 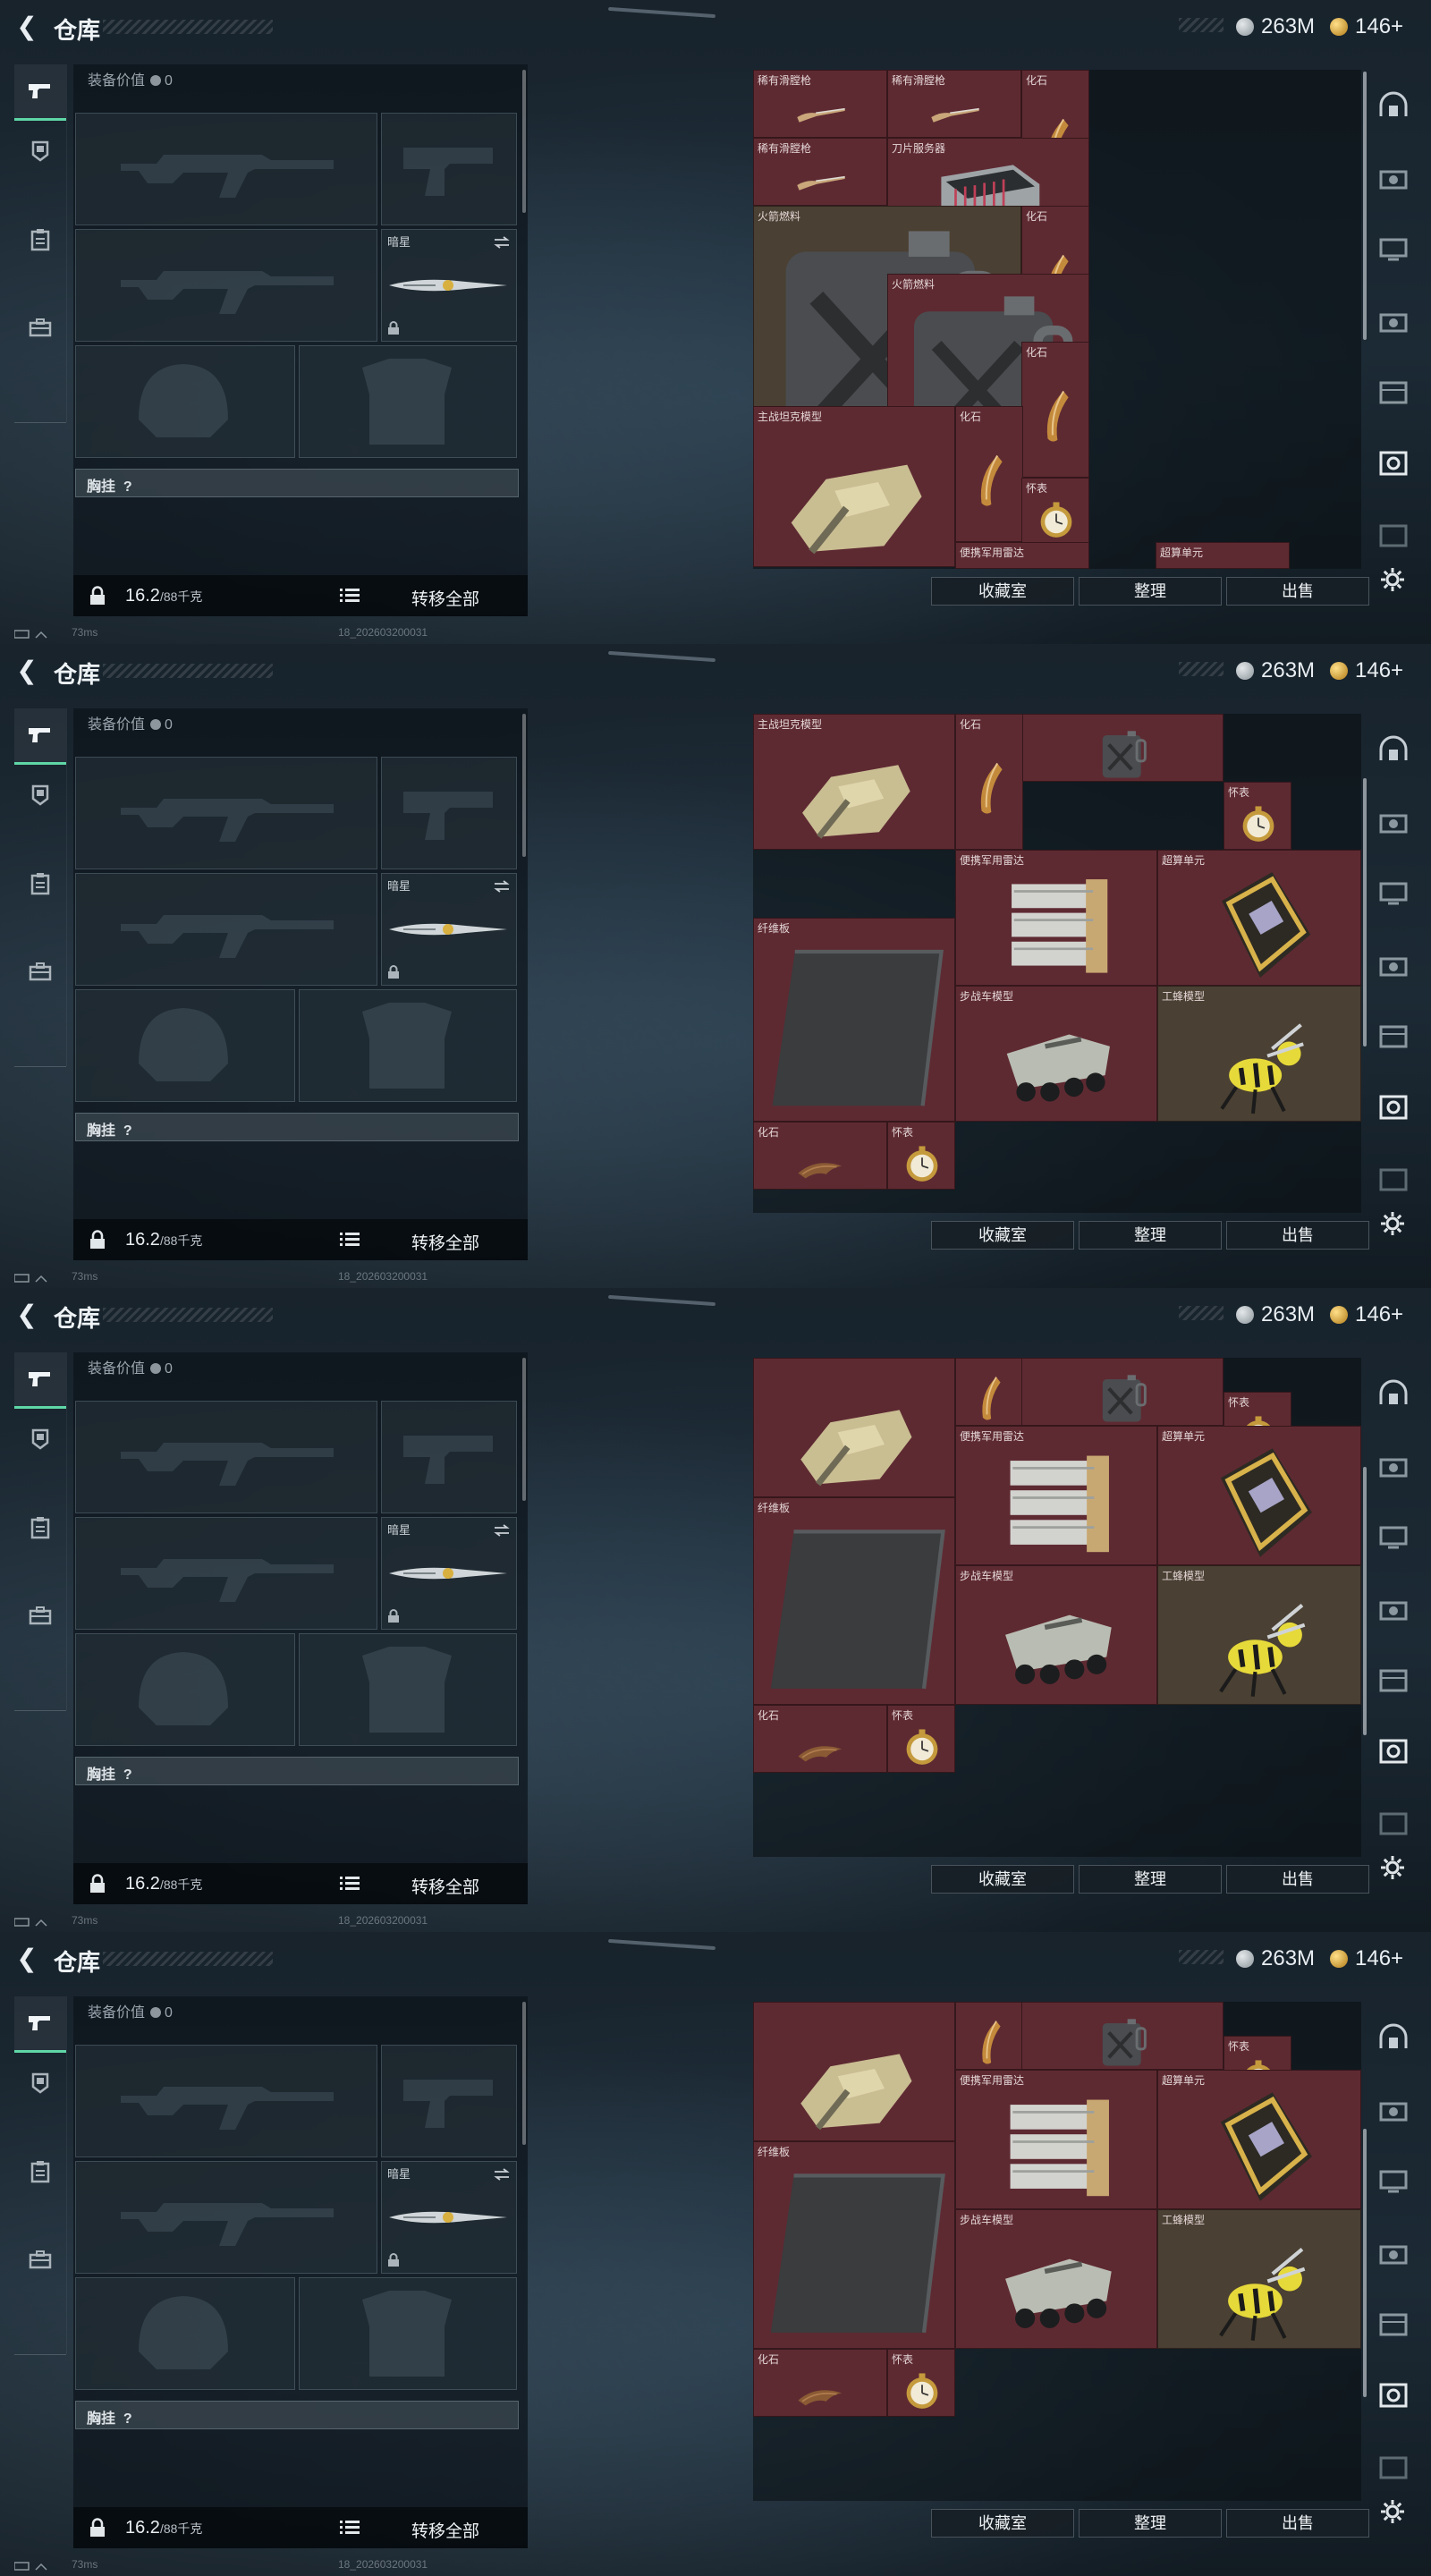 I want to click on shelf-icon, so click(x=1394, y=1179).